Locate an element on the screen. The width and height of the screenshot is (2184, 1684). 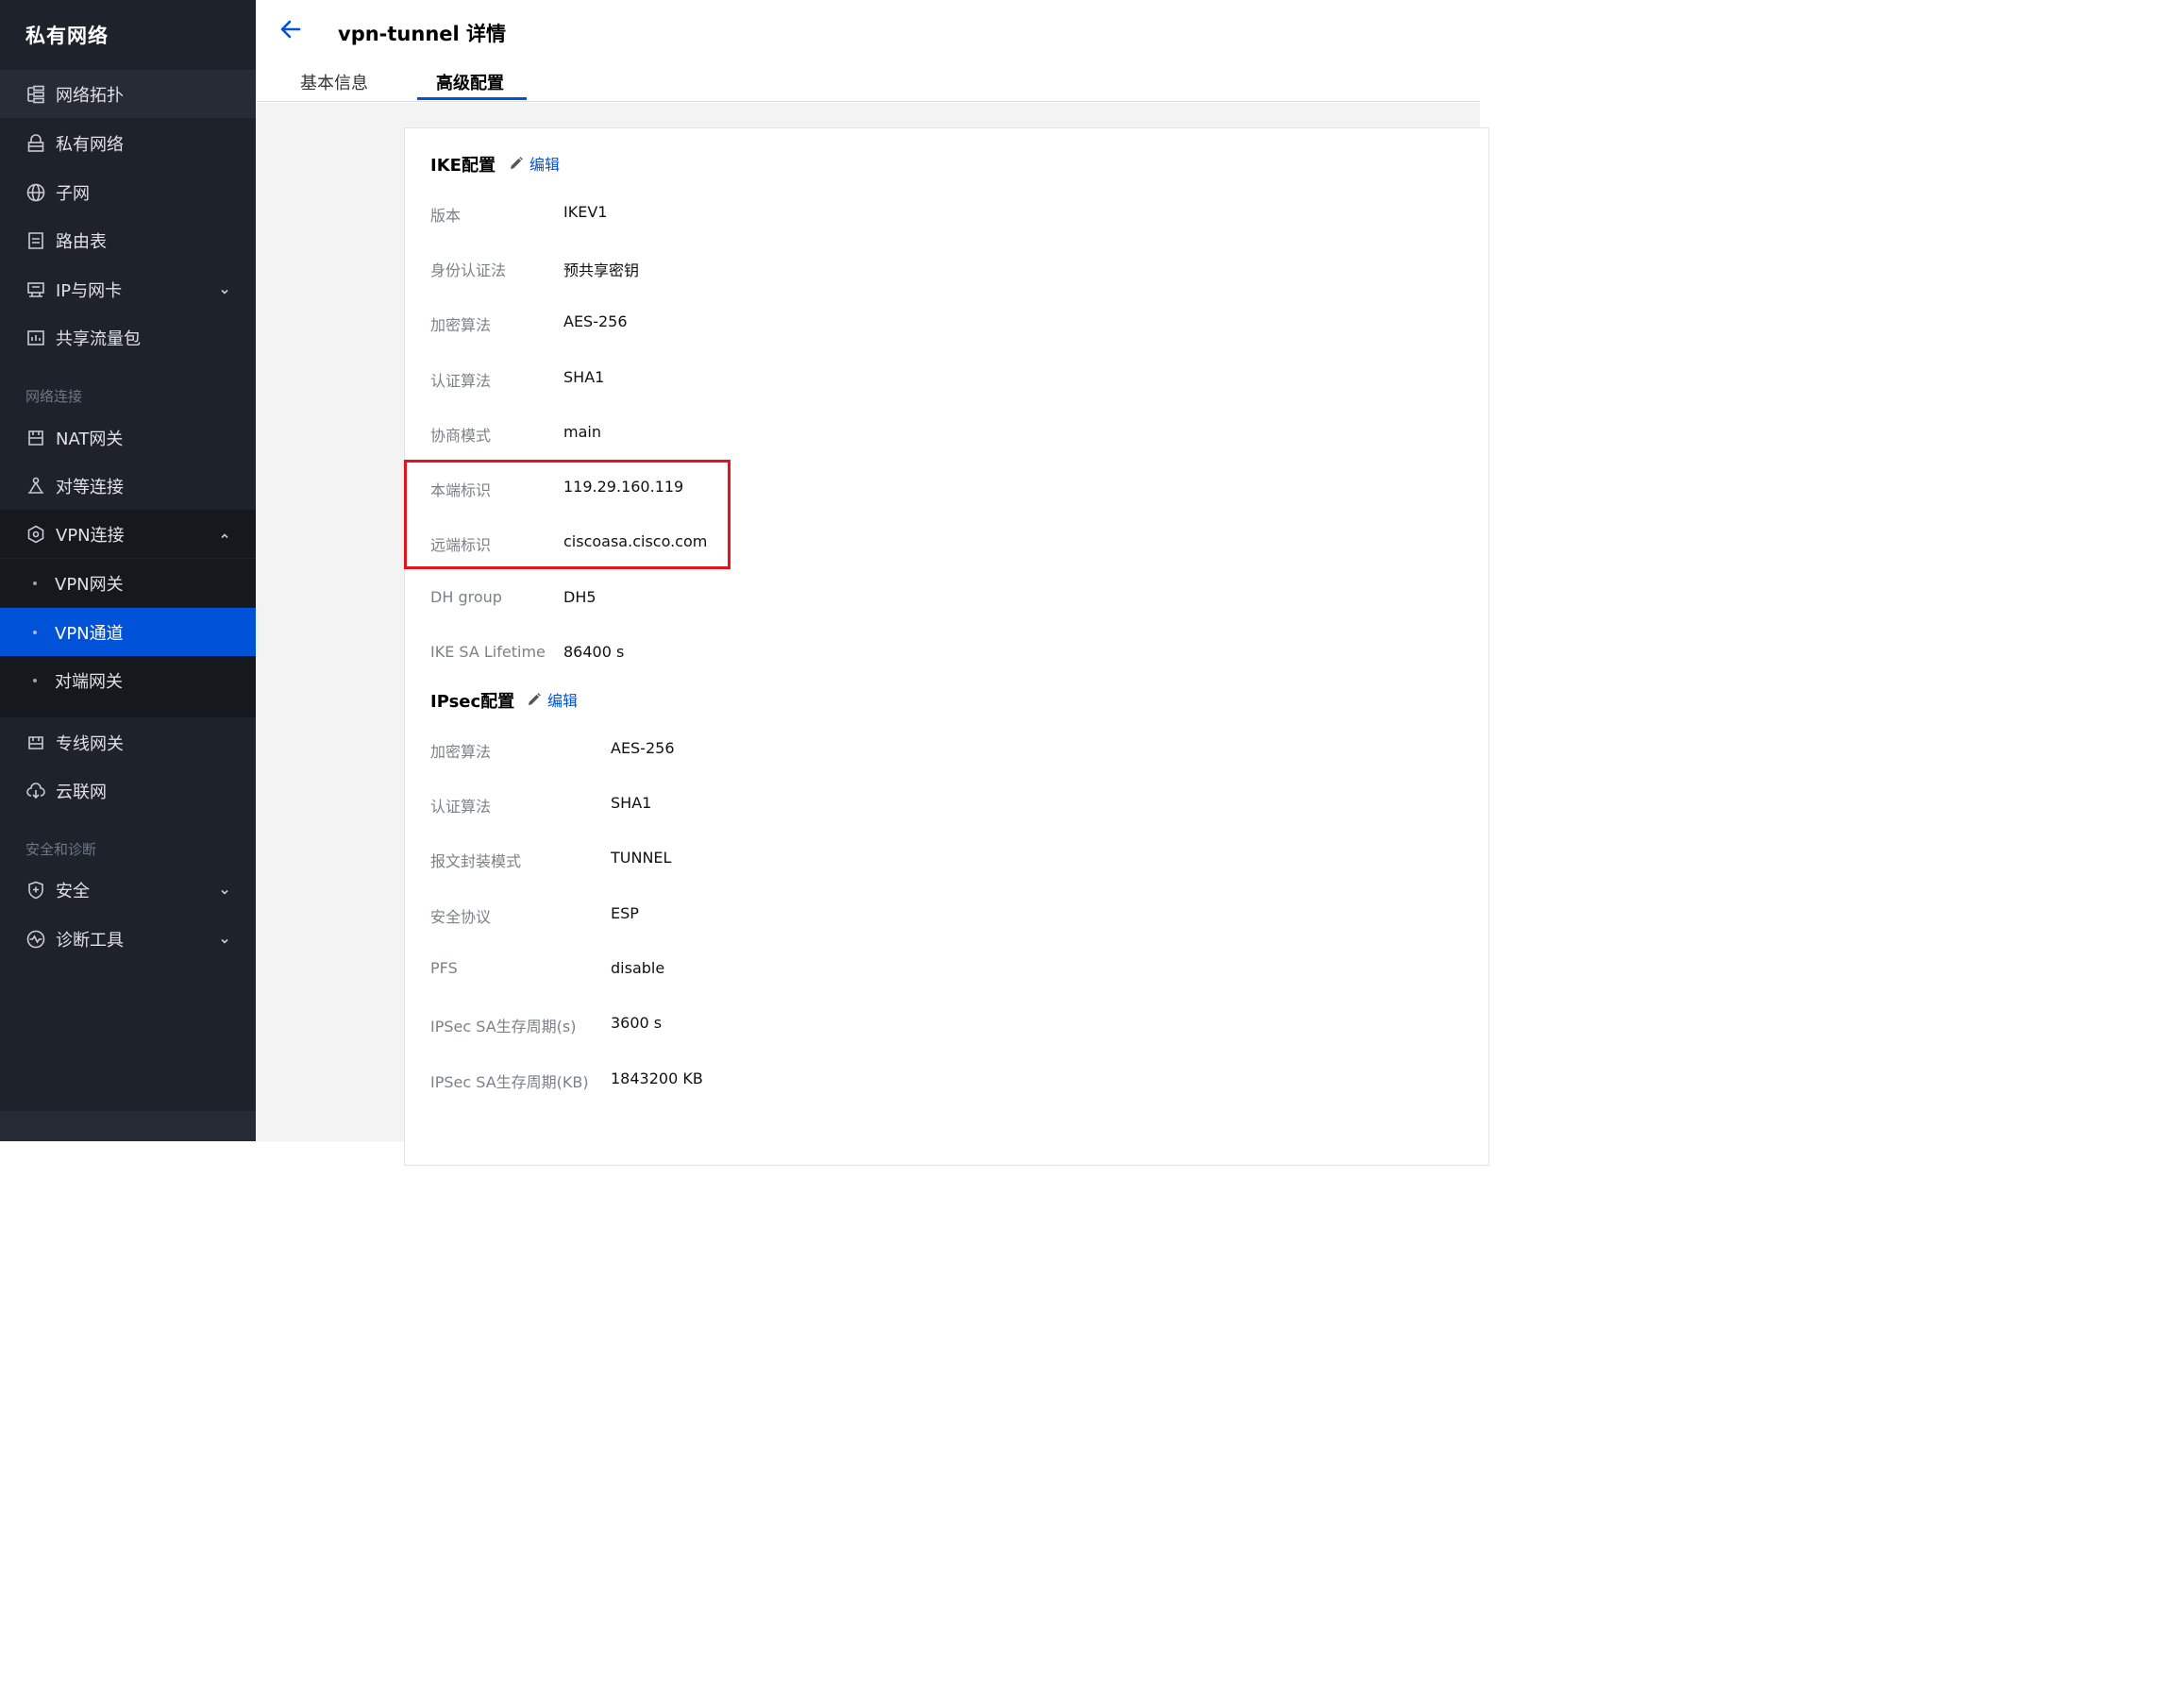
field-label: 报文封装模式 is located at coordinates (476, 861).